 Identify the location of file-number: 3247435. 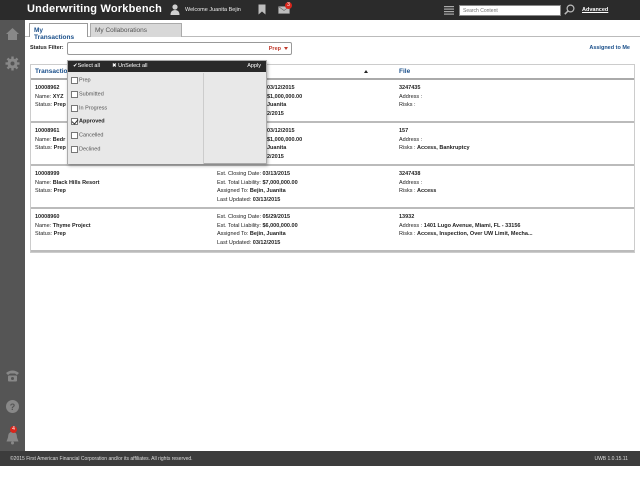
(410, 88).